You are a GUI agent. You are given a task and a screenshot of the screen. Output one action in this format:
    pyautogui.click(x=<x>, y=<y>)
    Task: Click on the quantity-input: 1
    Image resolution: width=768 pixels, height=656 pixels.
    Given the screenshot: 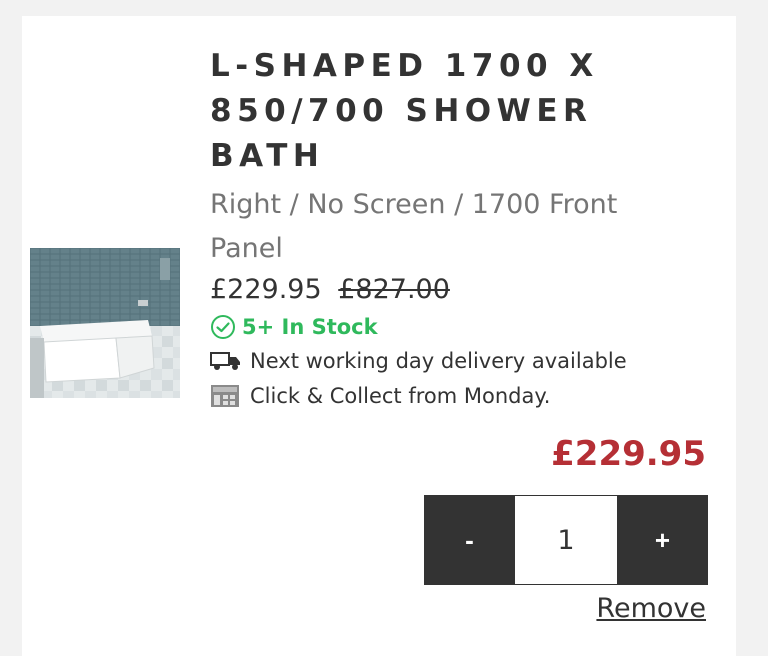 What is the action you would take?
    pyautogui.click(x=566, y=540)
    